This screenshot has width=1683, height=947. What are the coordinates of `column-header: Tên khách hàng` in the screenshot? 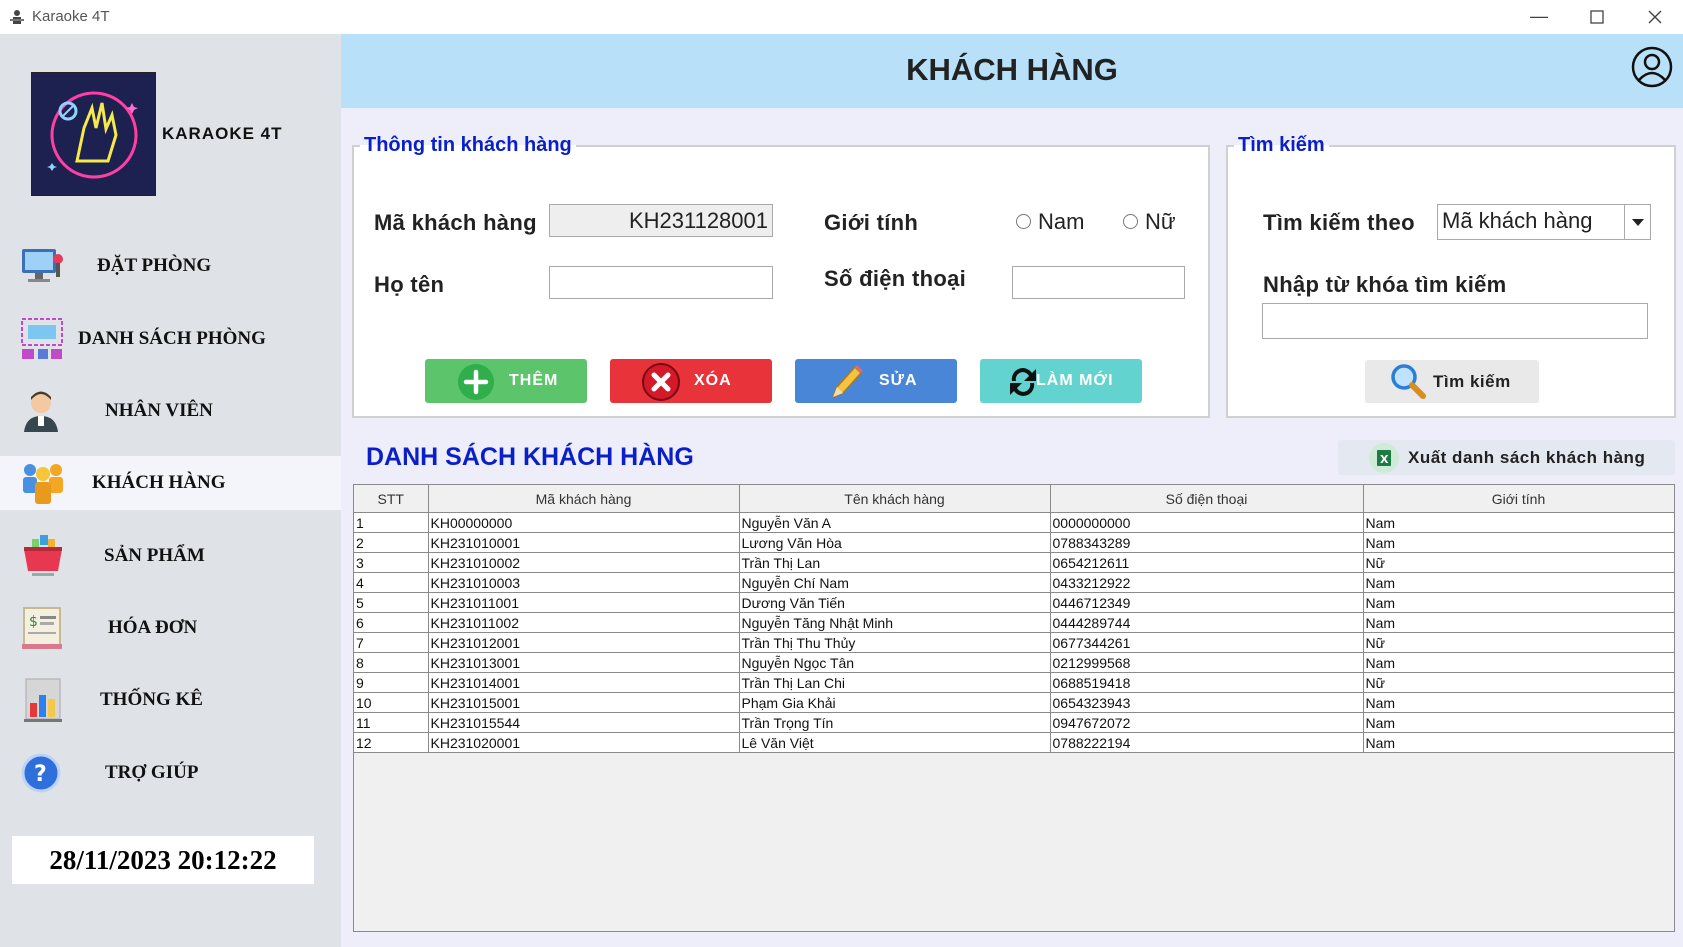 It's located at (895, 499).